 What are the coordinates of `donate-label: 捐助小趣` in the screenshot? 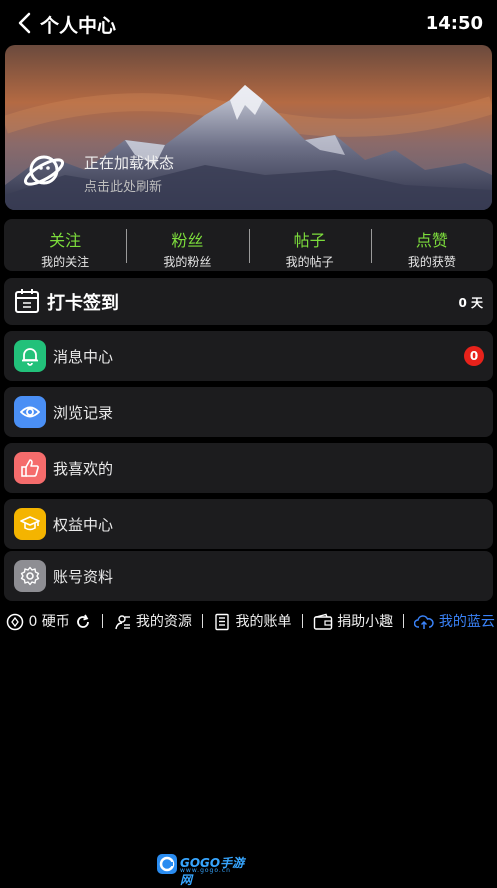 It's located at (365, 621).